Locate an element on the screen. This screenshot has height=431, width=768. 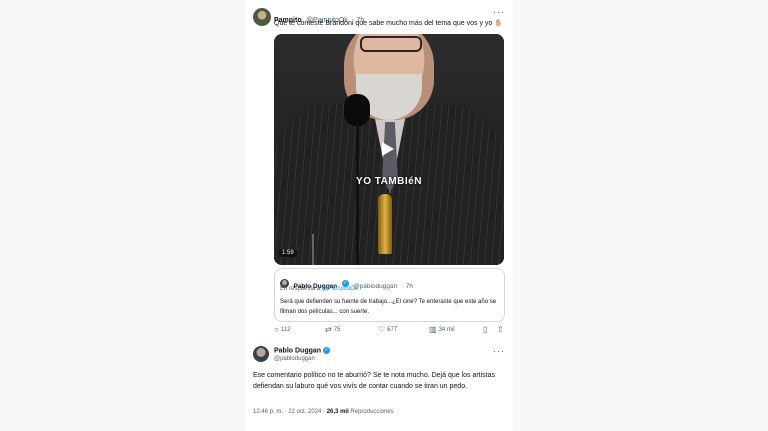
tweet2-views-label: Reproducciones is located at coordinates (372, 412).